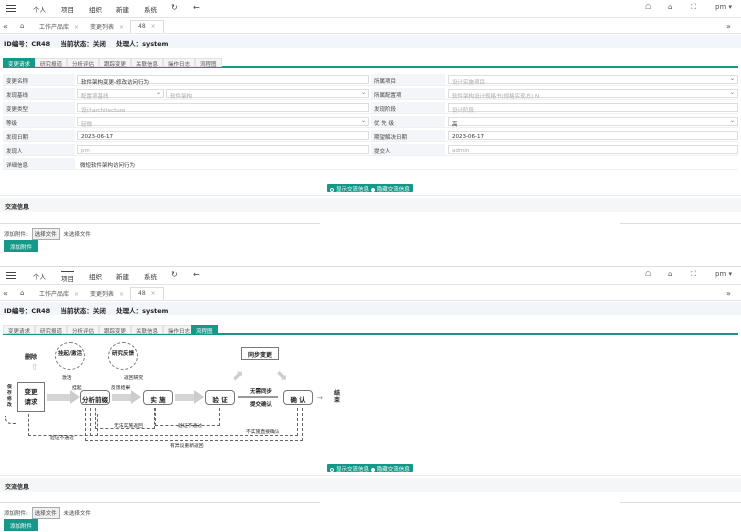 This screenshot has width=741, height=532. Describe the element at coordinates (62, 438) in the screenshot. I see `flow-verify-fail: 验证不通过` at that location.